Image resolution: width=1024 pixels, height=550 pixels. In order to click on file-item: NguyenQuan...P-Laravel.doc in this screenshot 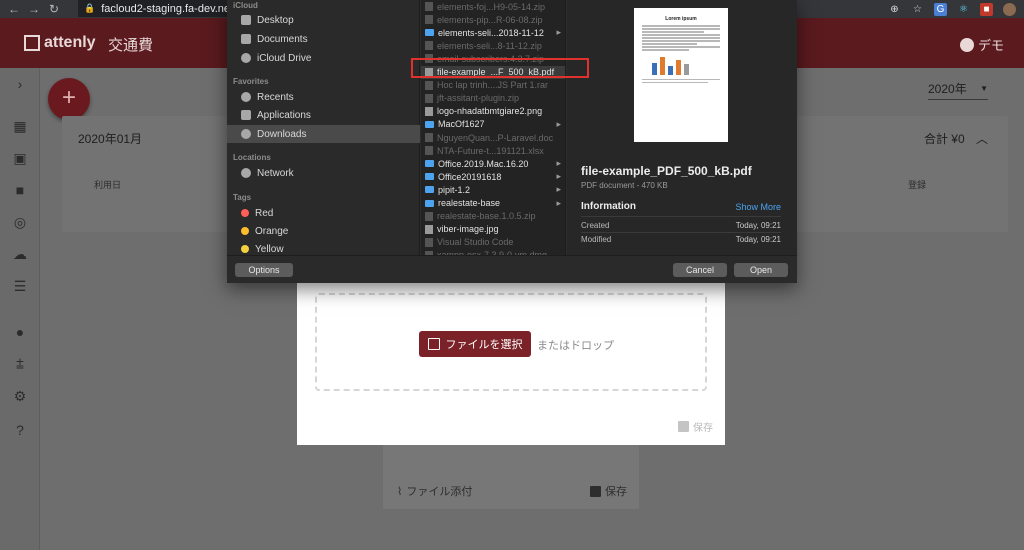, I will do `click(493, 137)`.